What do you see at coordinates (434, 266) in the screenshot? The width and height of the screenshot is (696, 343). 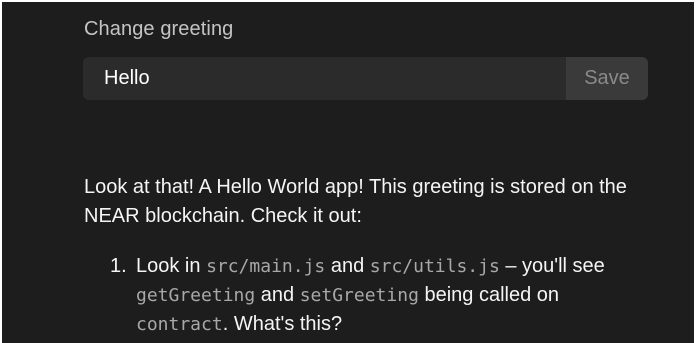 I see `code-utils-js: src/utils.js` at bounding box center [434, 266].